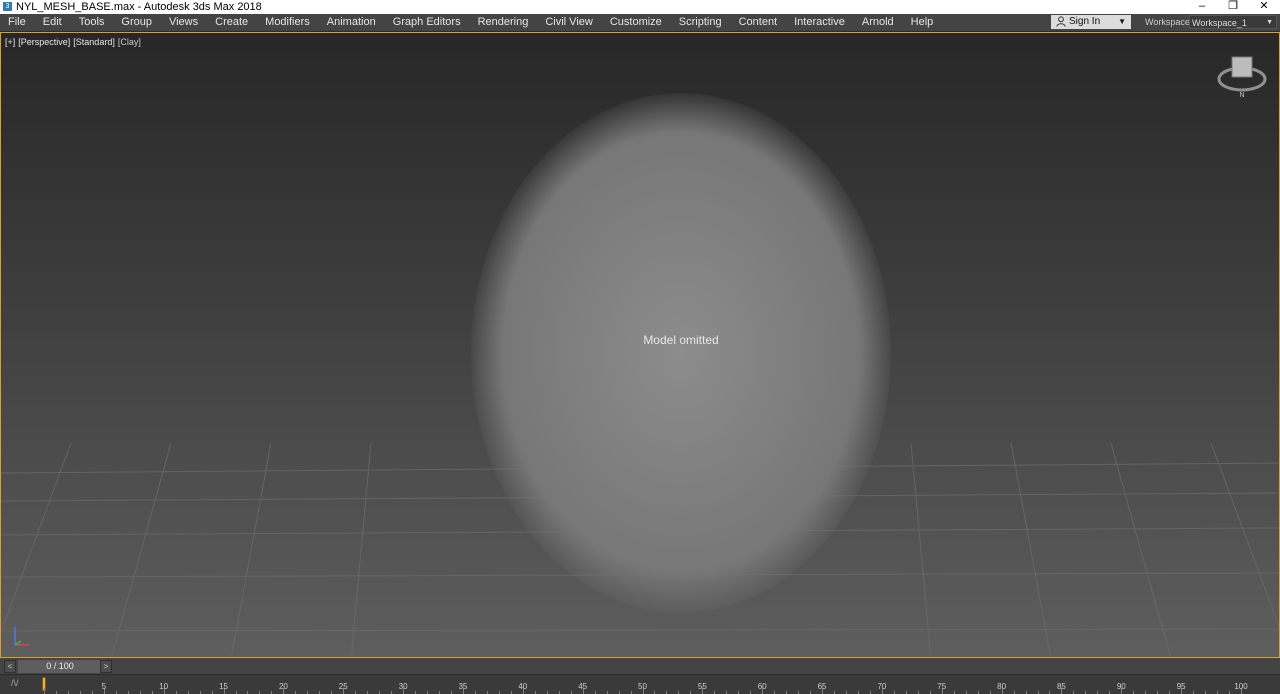  Describe the element at coordinates (129, 42) in the screenshot. I see `viewport-shading-label: [Clay]` at that location.